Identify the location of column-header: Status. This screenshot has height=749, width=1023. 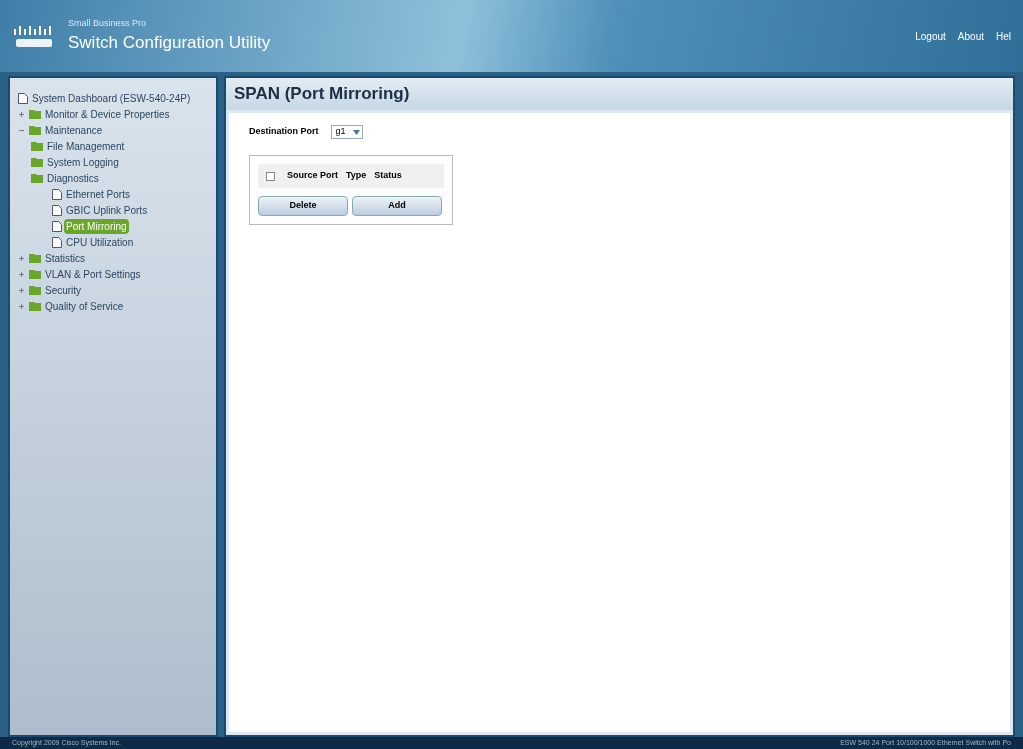
(388, 176).